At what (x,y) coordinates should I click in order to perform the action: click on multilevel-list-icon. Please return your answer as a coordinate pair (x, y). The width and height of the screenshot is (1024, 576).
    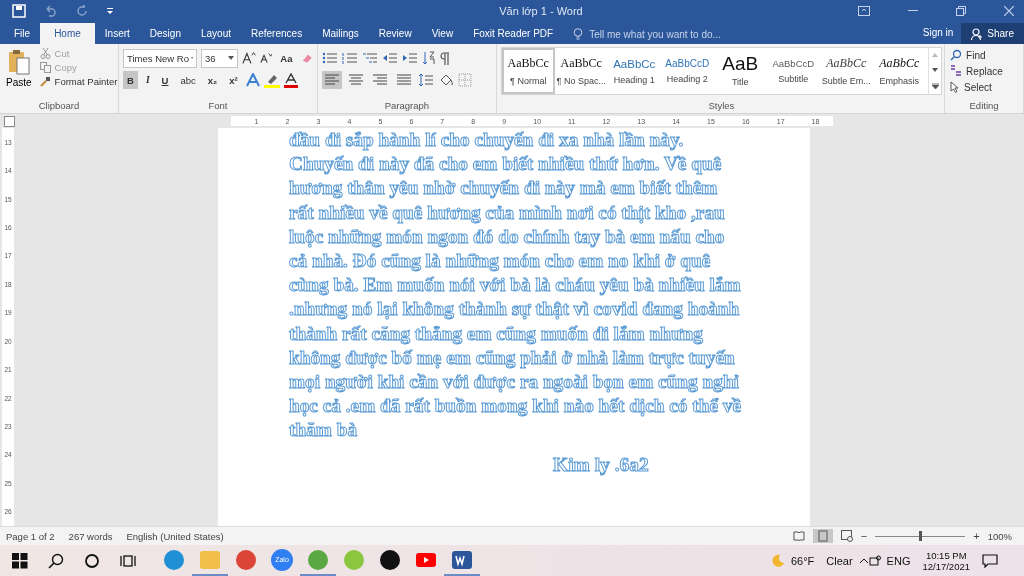
    Looking at the image, I should click on (370, 58).